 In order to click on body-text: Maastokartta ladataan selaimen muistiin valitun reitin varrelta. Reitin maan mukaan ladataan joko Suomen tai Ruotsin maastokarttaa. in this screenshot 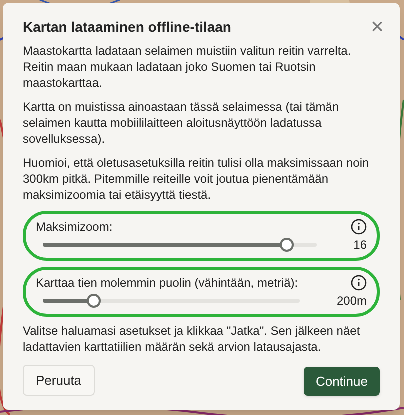, I will do `click(187, 67)`.